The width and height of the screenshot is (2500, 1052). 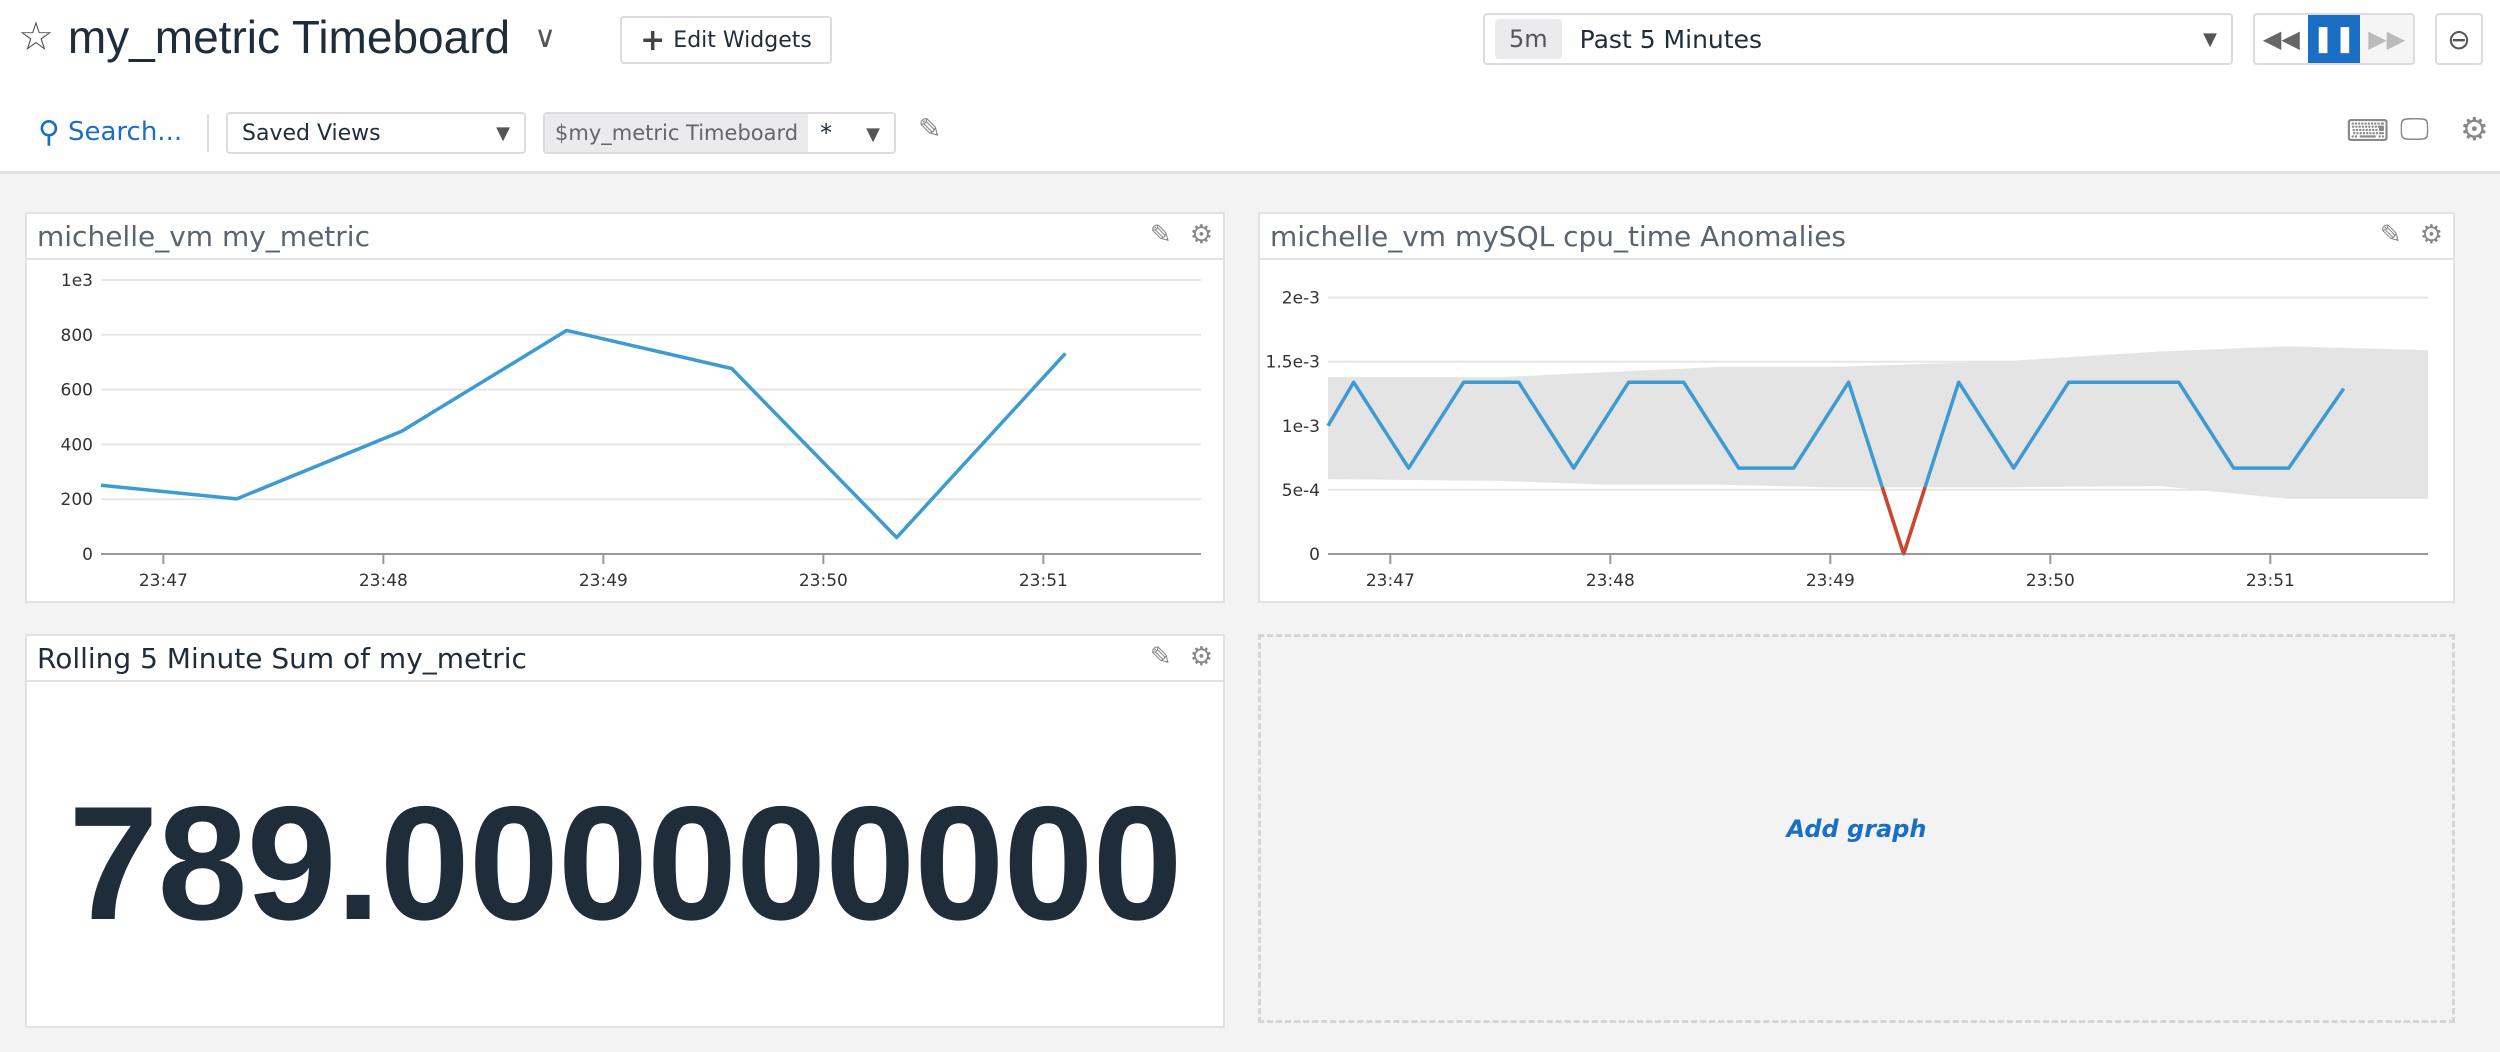 I want to click on time-range-label: Past 5 Minutes, so click(x=1670, y=39).